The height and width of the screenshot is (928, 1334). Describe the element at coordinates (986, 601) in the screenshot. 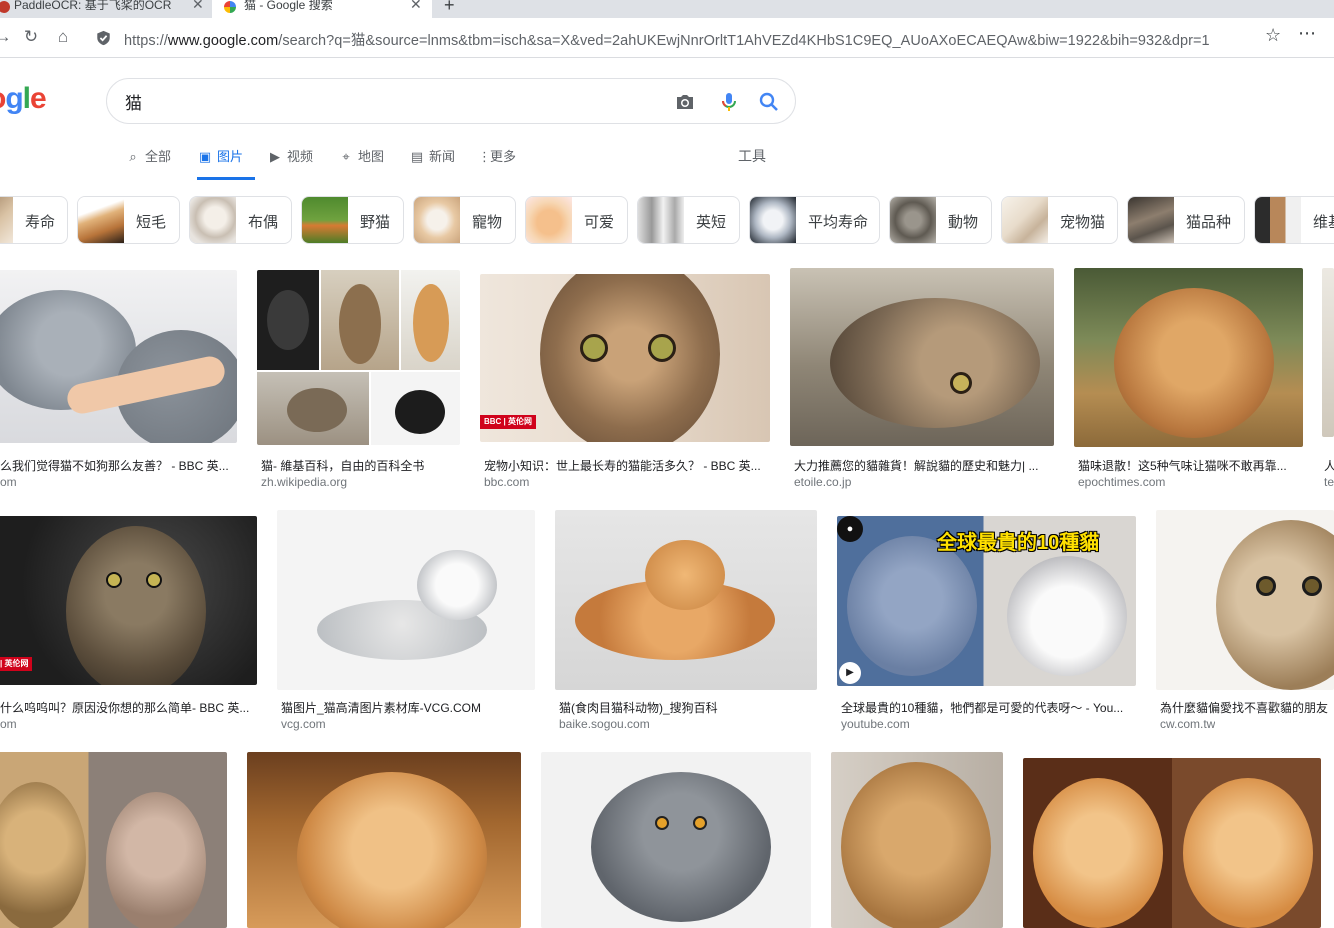

I see `result-thumbnail: 全球最貴的10種貓 ● ▶` at that location.